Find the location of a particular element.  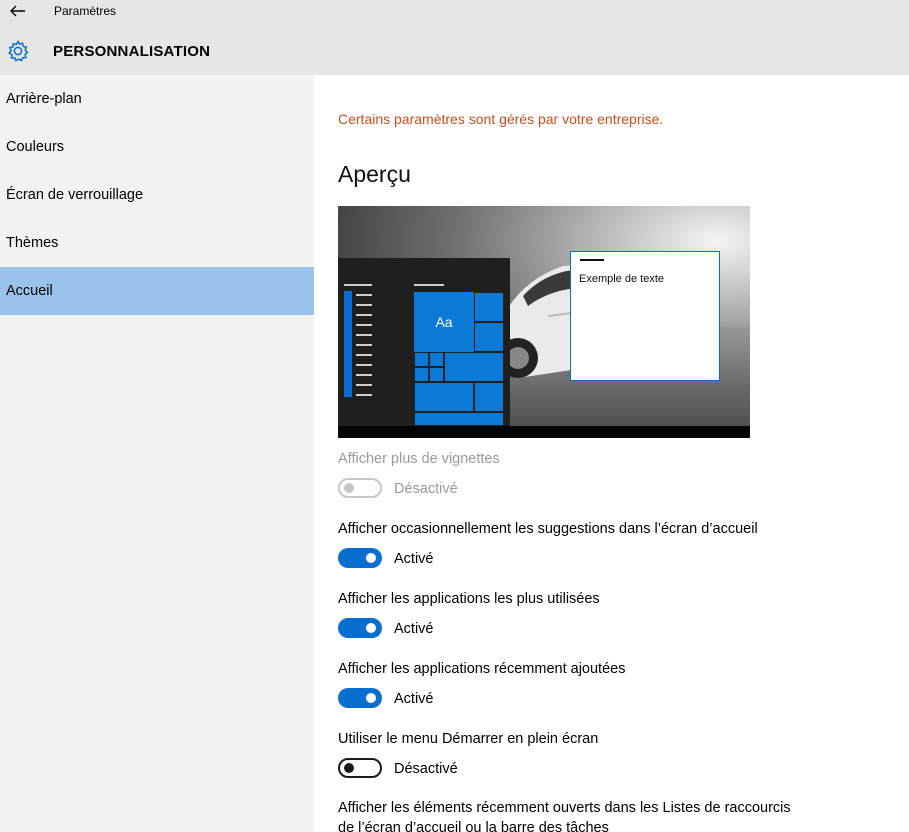

preview-sample-text: Exemple de texte is located at coordinates (621, 279).